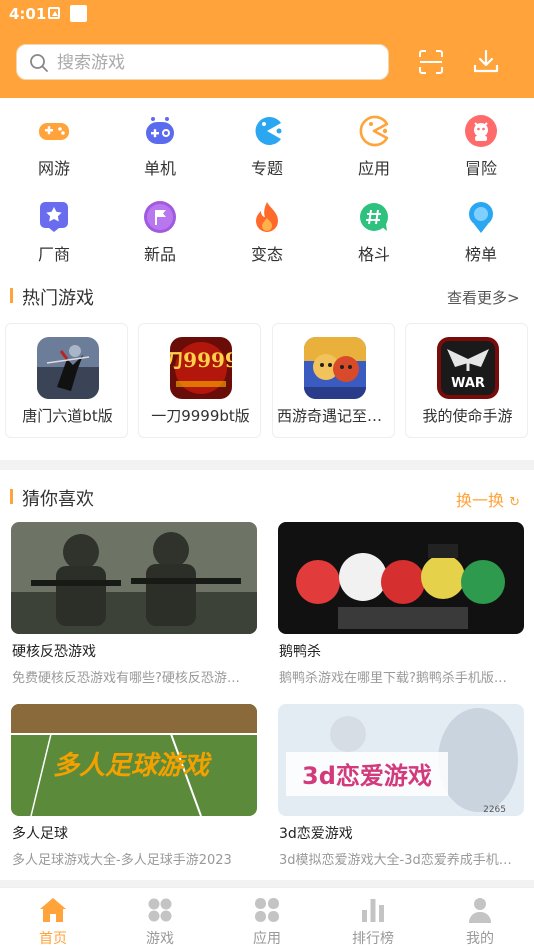 This screenshot has width=534, height=949. Describe the element at coordinates (267, 910) in the screenshot. I see `apps-grid-icon` at that location.